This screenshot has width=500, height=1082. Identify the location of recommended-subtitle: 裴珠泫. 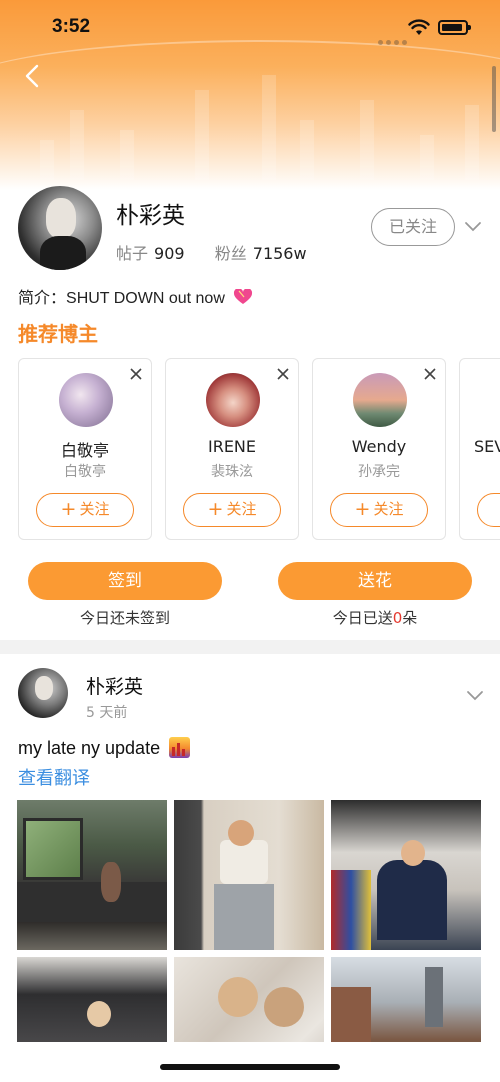
(232, 472).